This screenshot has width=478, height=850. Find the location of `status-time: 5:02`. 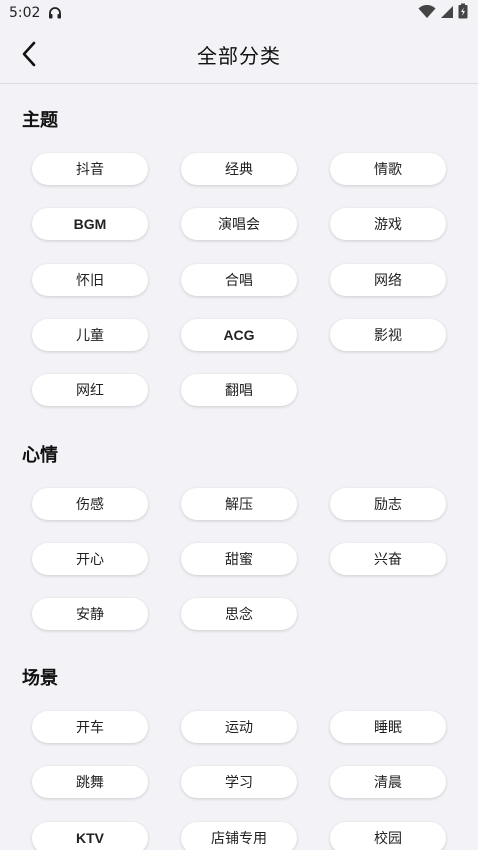

status-time: 5:02 is located at coordinates (25, 13).